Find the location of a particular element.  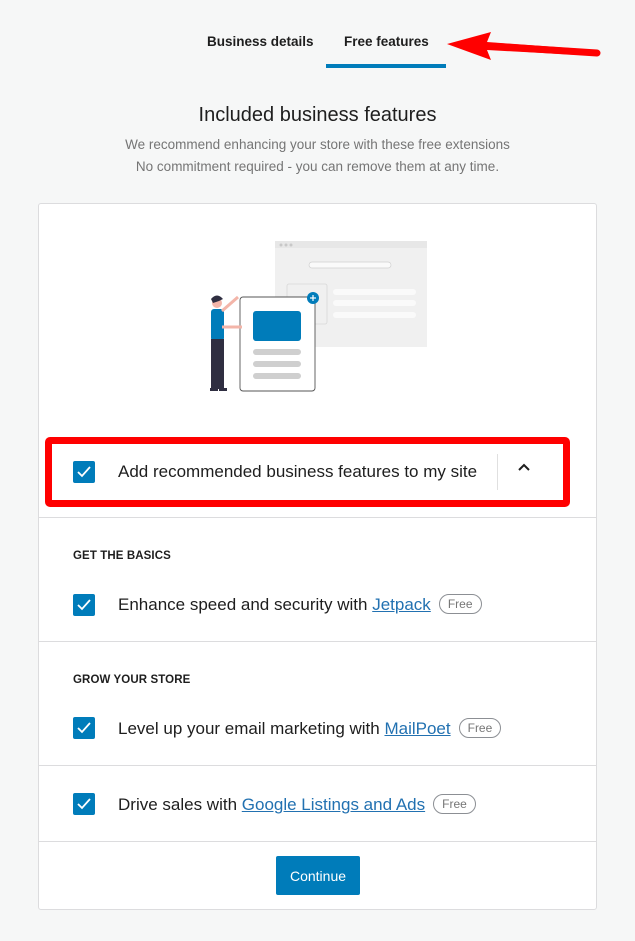

active-tab-indicator is located at coordinates (386, 66).